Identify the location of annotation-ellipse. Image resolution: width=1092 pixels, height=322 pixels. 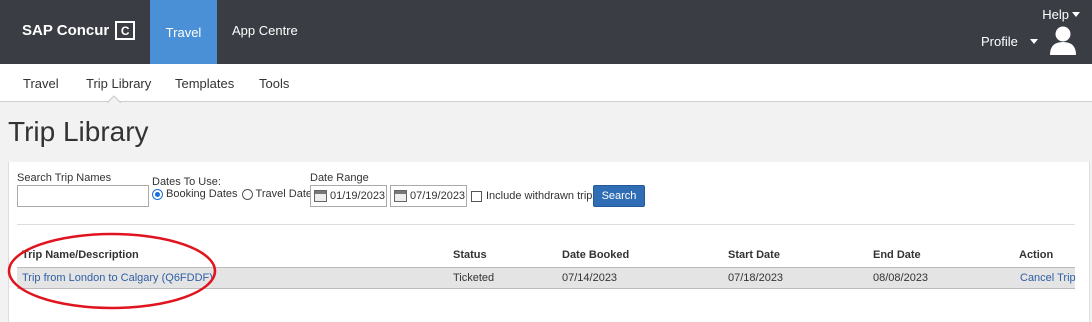
(112, 271).